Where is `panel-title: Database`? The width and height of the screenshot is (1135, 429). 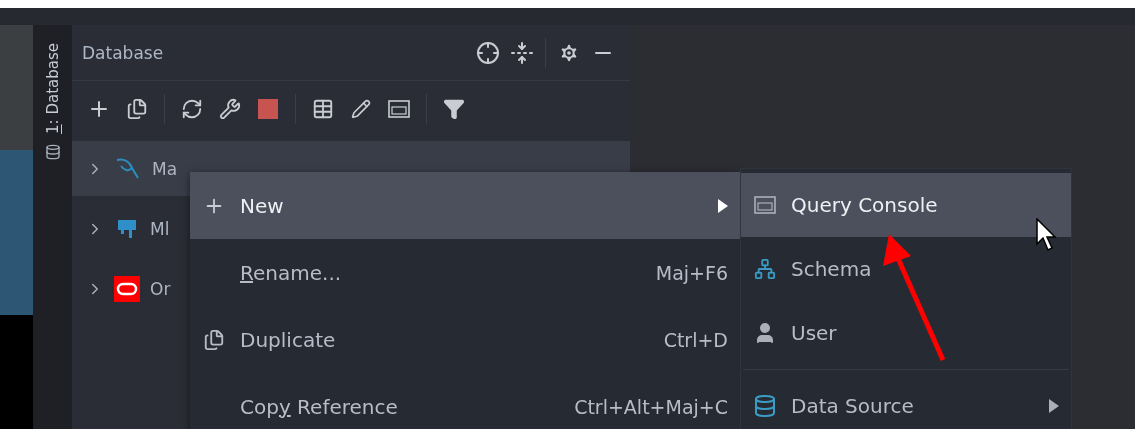 panel-title: Database is located at coordinates (123, 52).